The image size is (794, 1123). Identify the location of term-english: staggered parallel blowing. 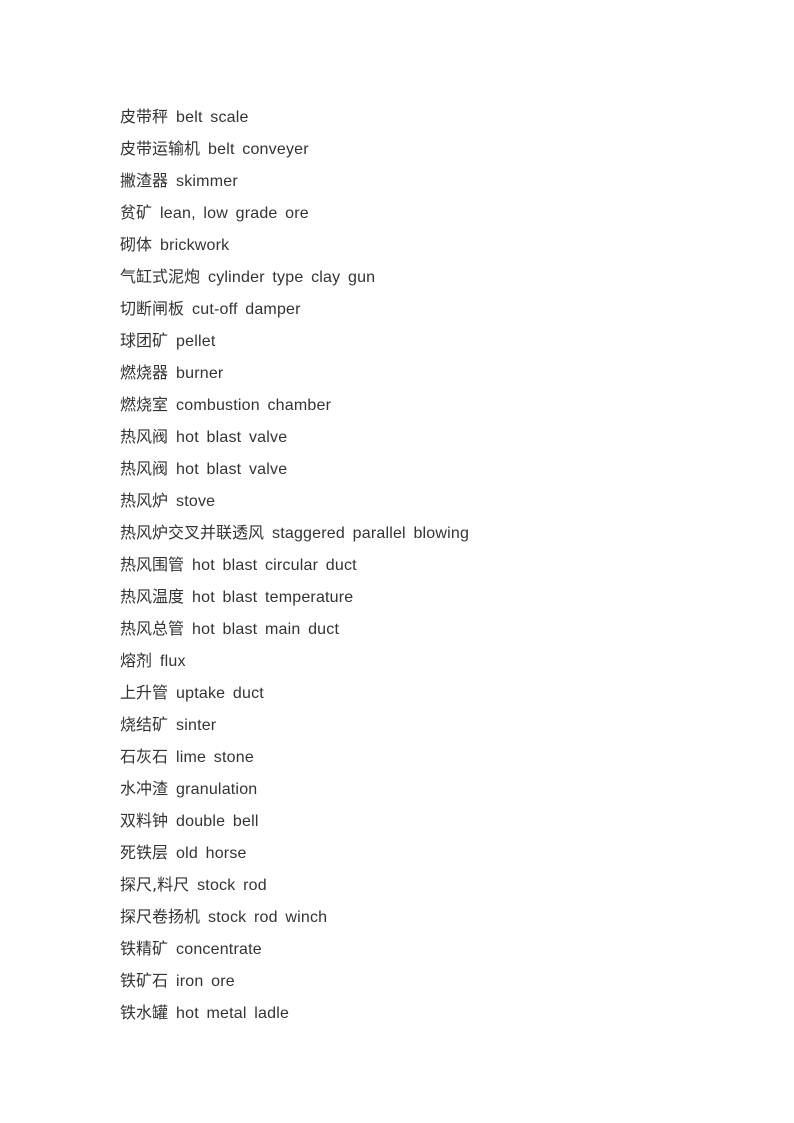
(371, 533).